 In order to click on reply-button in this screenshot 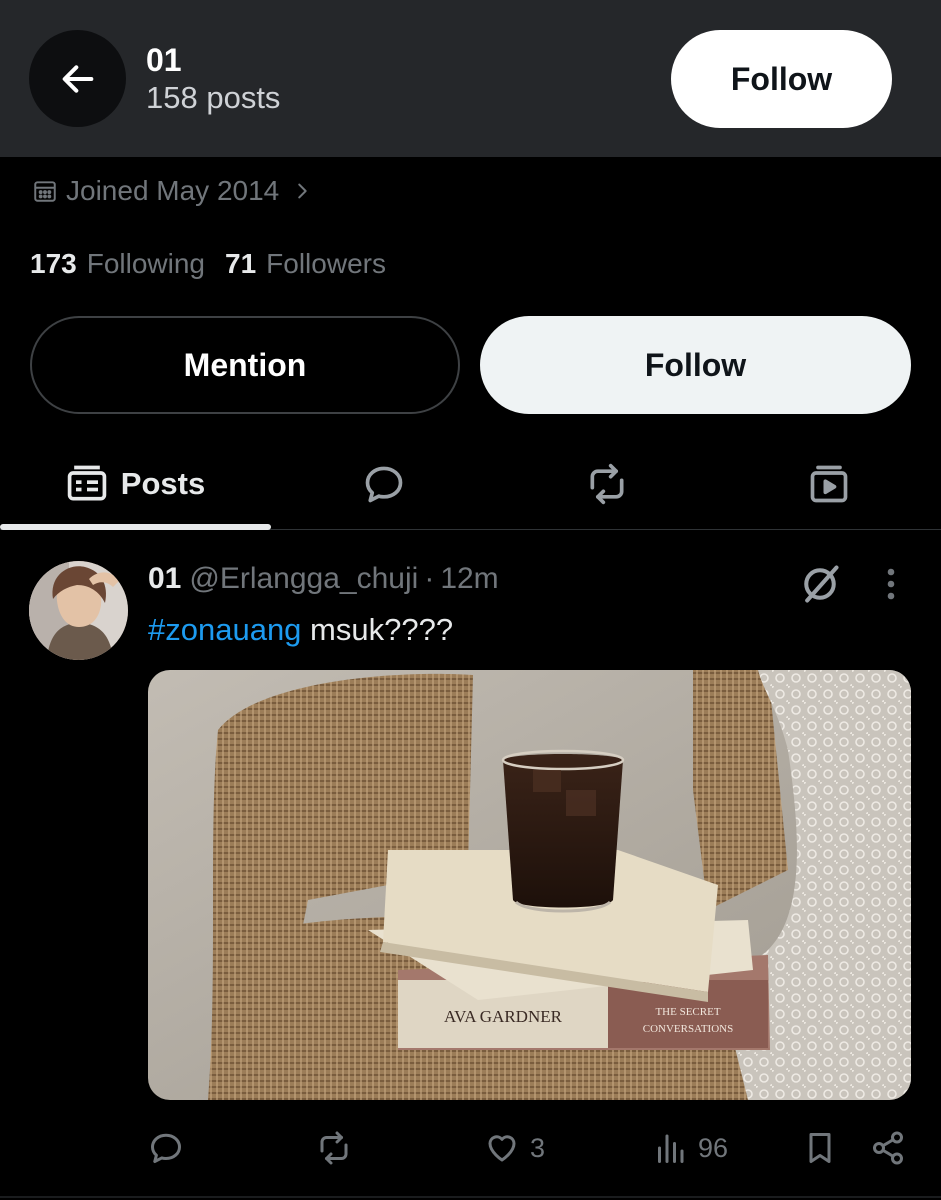, I will do `click(166, 1148)`.